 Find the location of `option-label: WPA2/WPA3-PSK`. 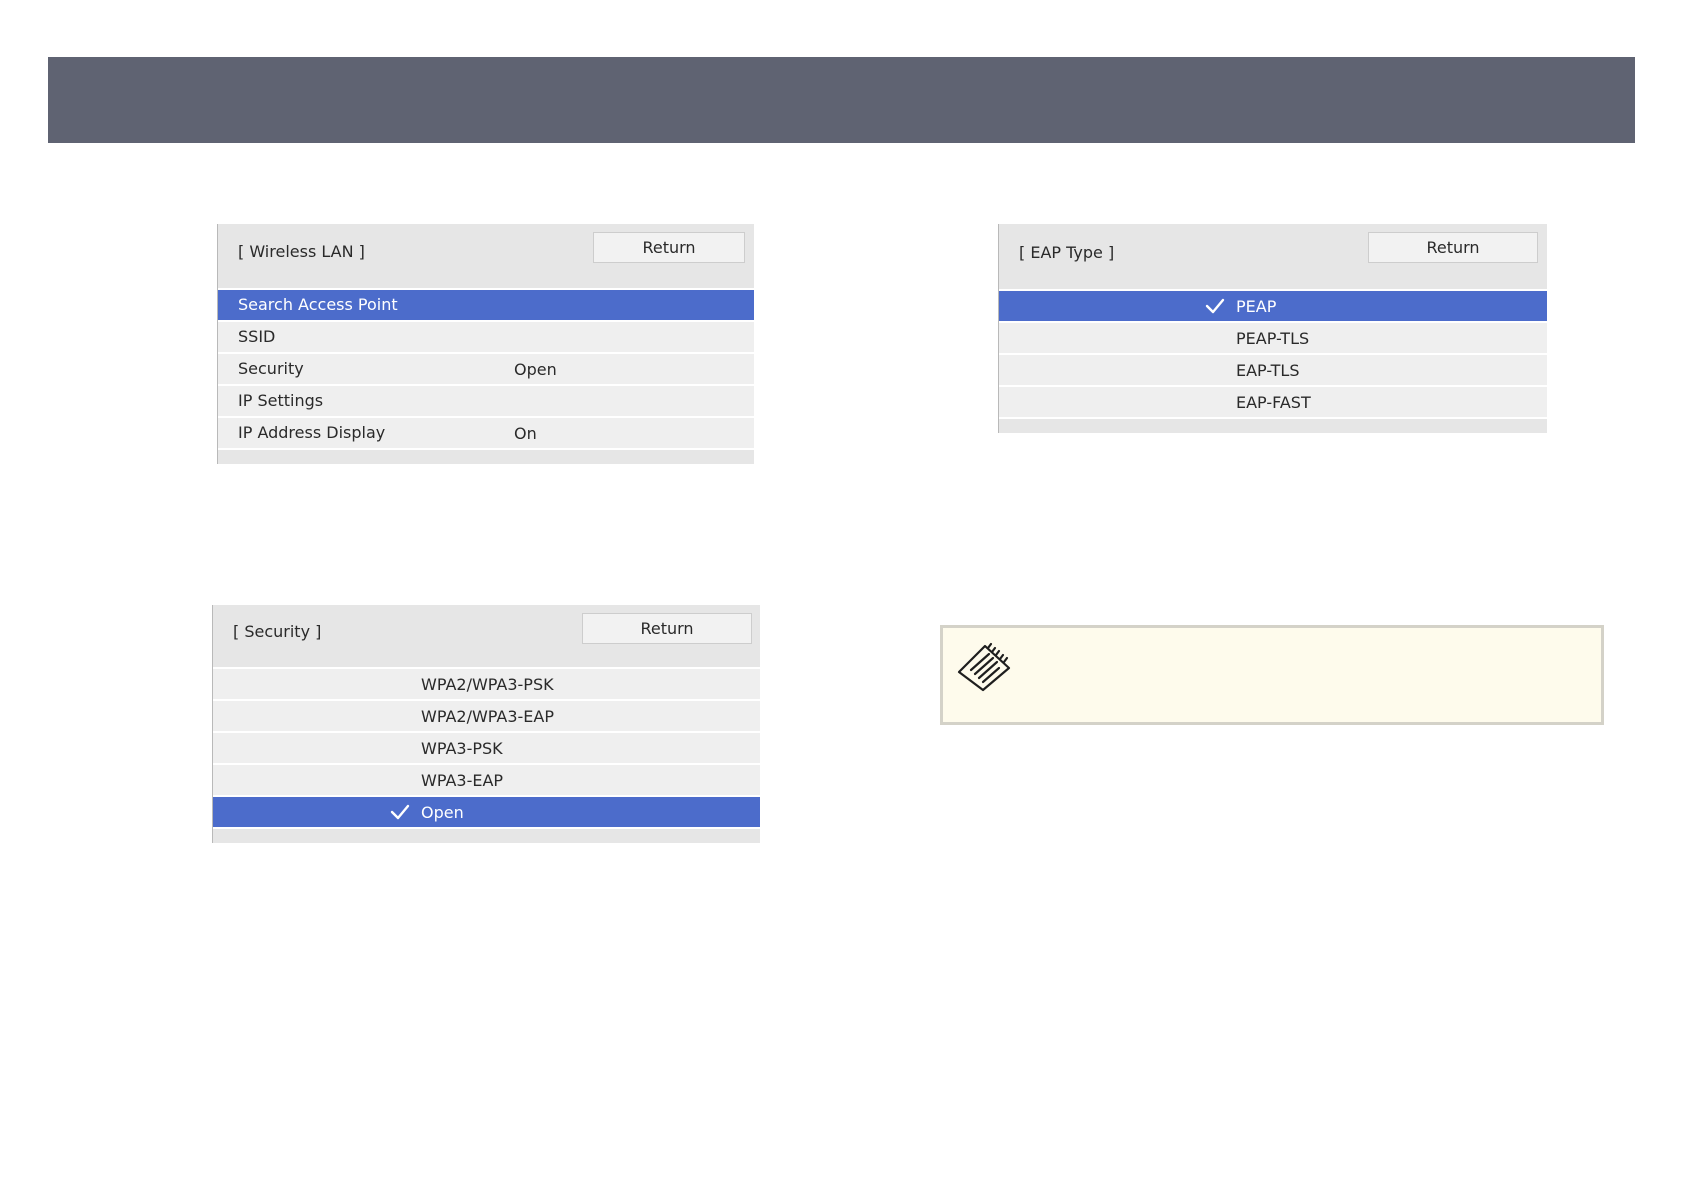

option-label: WPA2/WPA3-PSK is located at coordinates (487, 684).